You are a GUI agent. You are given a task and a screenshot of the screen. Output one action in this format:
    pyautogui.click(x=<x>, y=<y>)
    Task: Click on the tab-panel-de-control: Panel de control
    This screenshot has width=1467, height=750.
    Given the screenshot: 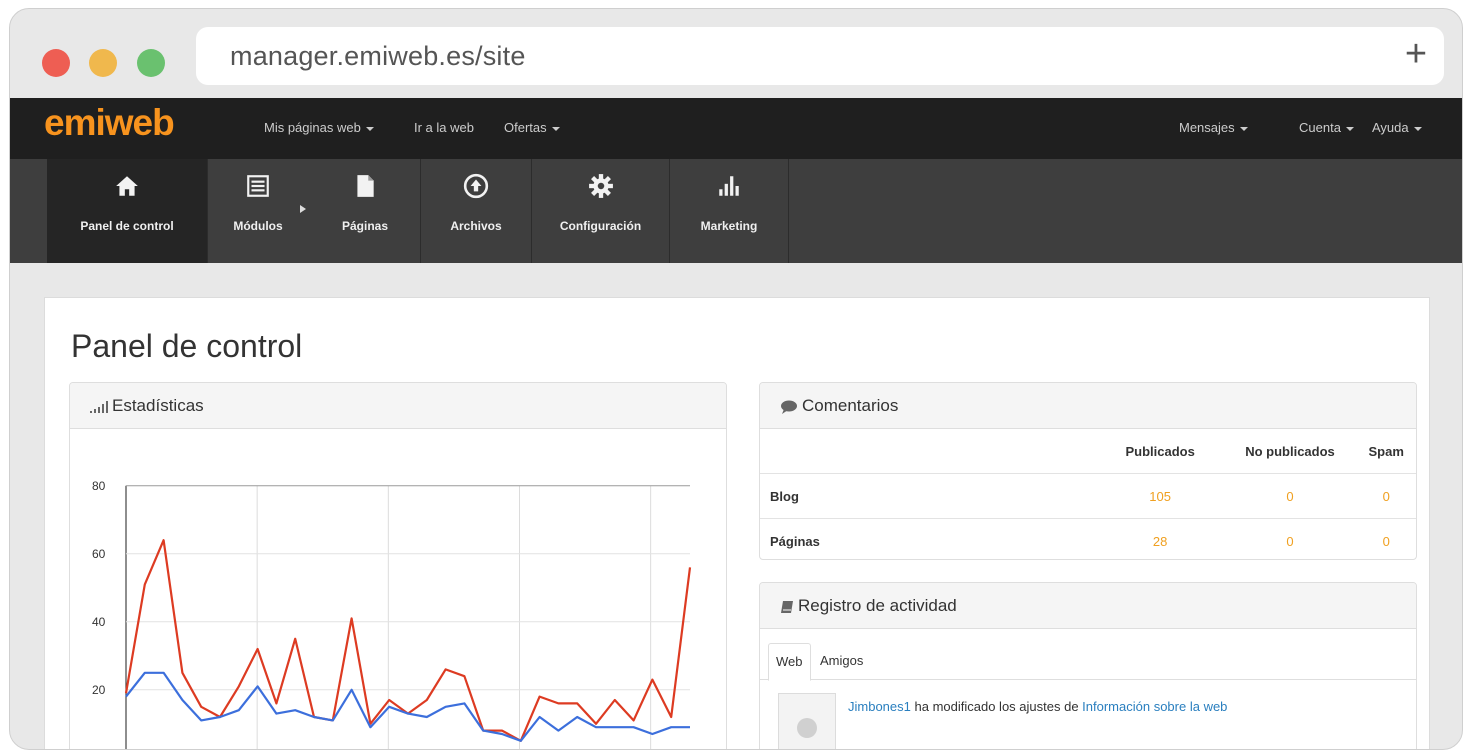 What is the action you would take?
    pyautogui.click(x=127, y=211)
    